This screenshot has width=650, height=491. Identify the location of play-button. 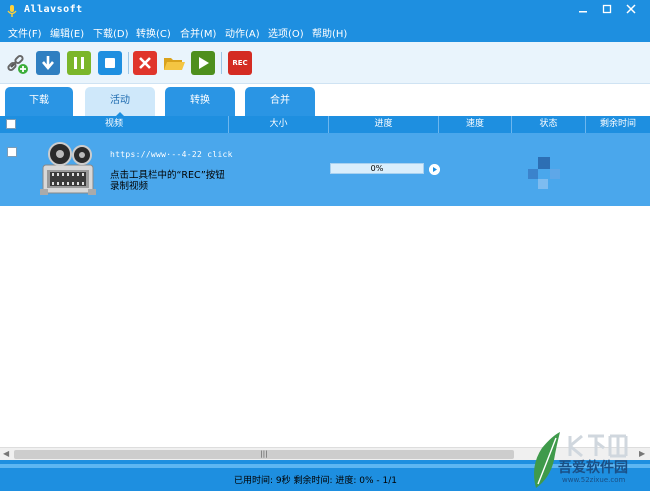
(203, 63).